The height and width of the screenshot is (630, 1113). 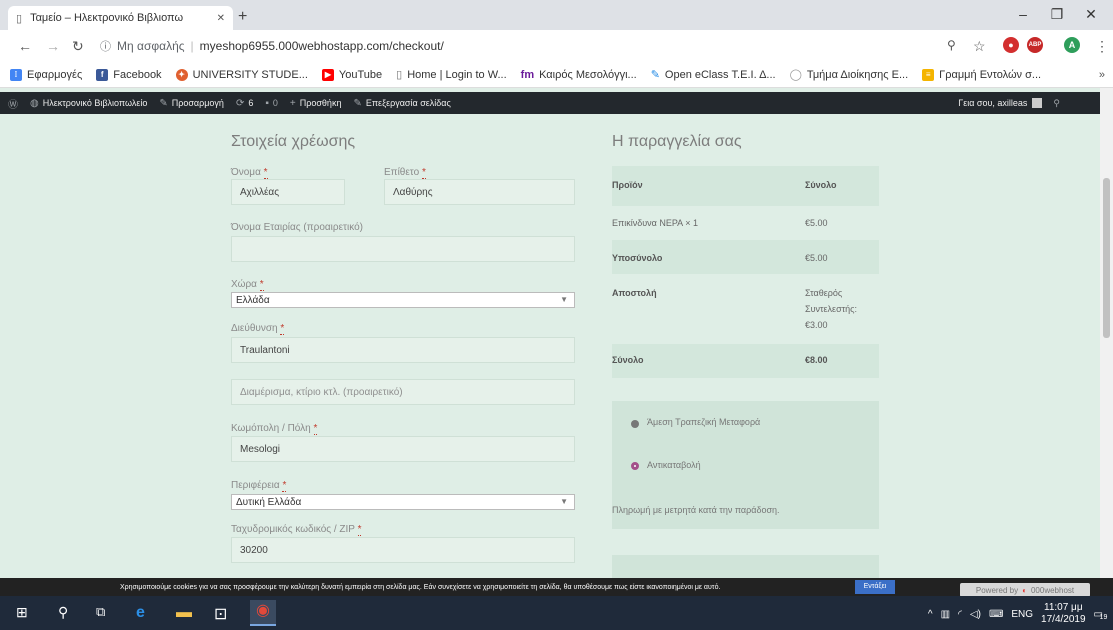 I want to click on order-total-value: €8.00, so click(x=816, y=360).